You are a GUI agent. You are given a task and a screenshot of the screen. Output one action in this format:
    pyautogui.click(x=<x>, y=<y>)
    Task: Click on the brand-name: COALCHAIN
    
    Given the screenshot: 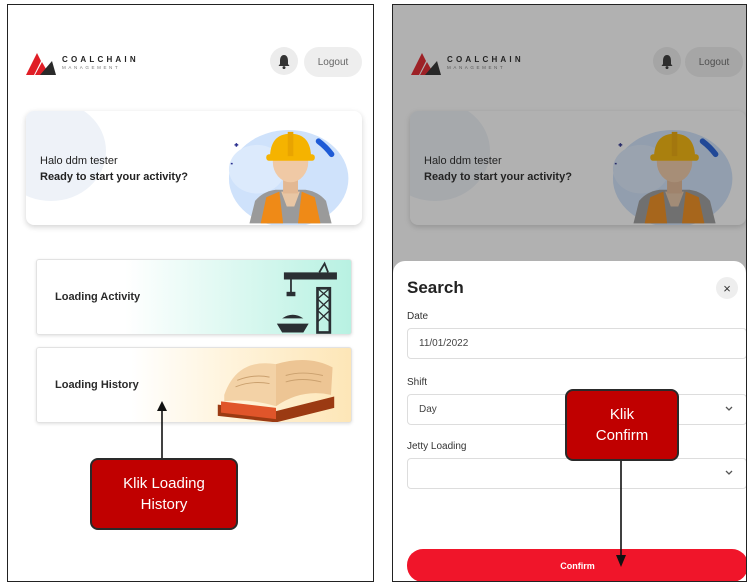 What is the action you would take?
    pyautogui.click(x=100, y=59)
    